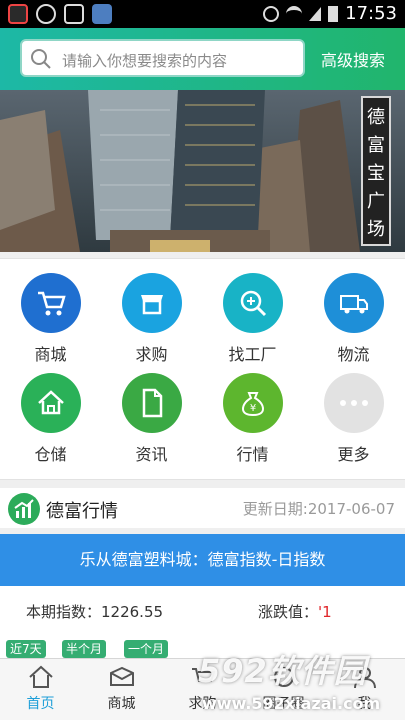  I want to click on category-purchase: 求购, so click(151, 319).